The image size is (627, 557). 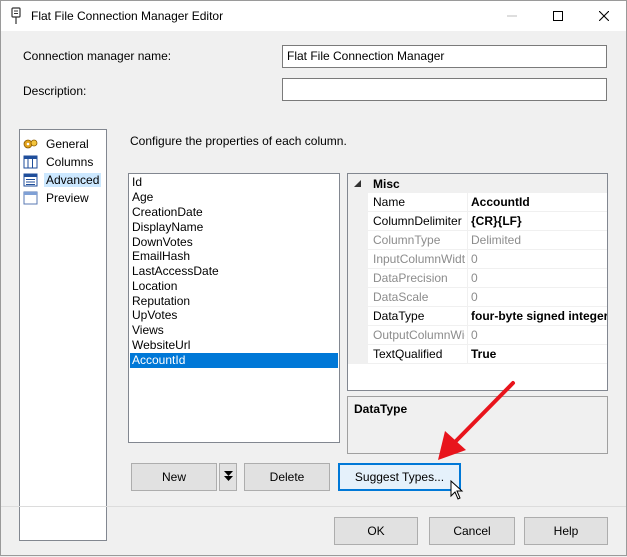 I want to click on description-label: Description:, so click(x=55, y=91).